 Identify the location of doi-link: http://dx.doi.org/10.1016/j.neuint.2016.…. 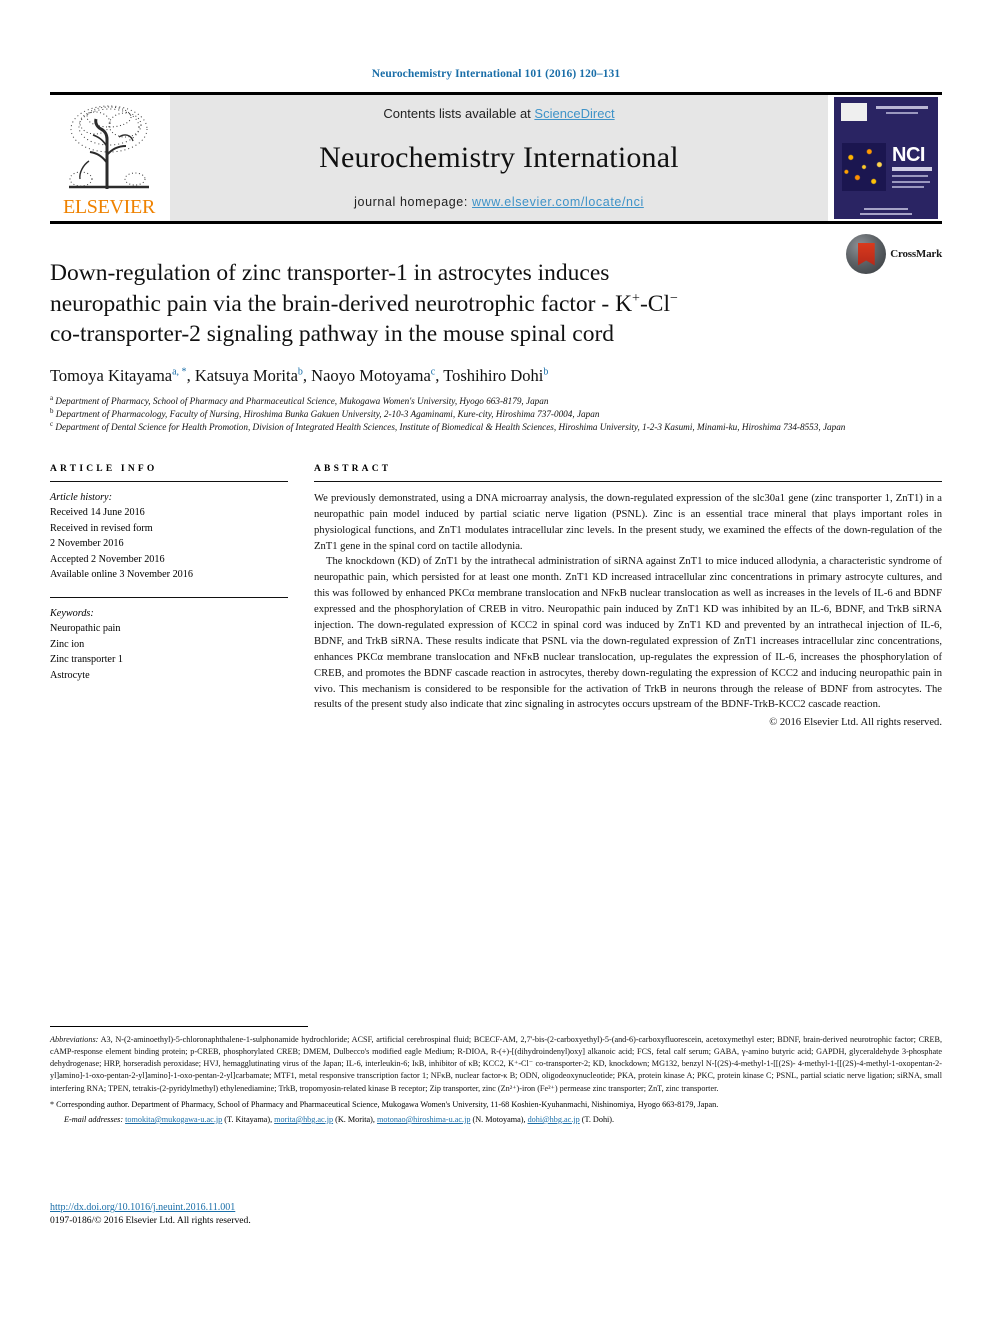
(150, 1207).